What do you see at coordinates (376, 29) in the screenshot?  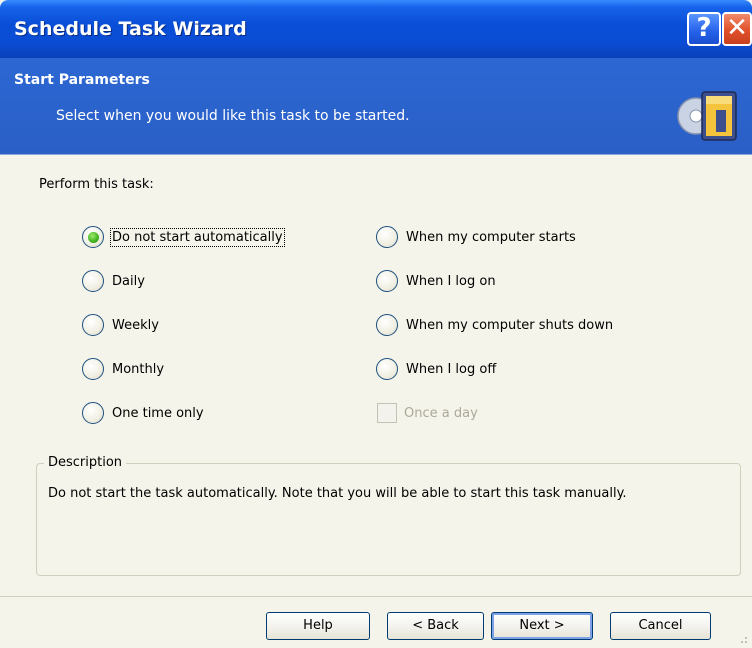 I see `title-bar: Schedule Task Wizard ? ✕` at bounding box center [376, 29].